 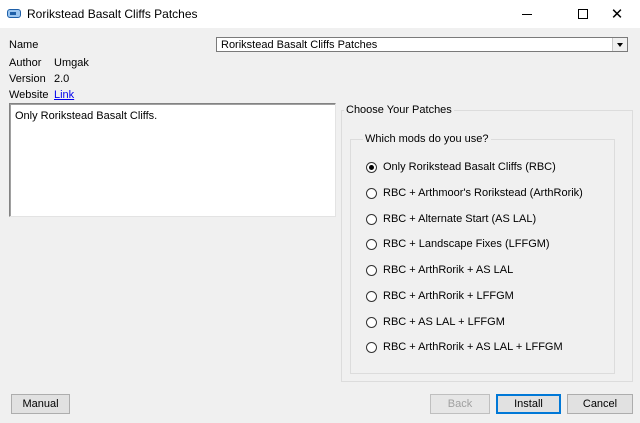 What do you see at coordinates (71, 63) in the screenshot?
I see `author-value: Umgak` at bounding box center [71, 63].